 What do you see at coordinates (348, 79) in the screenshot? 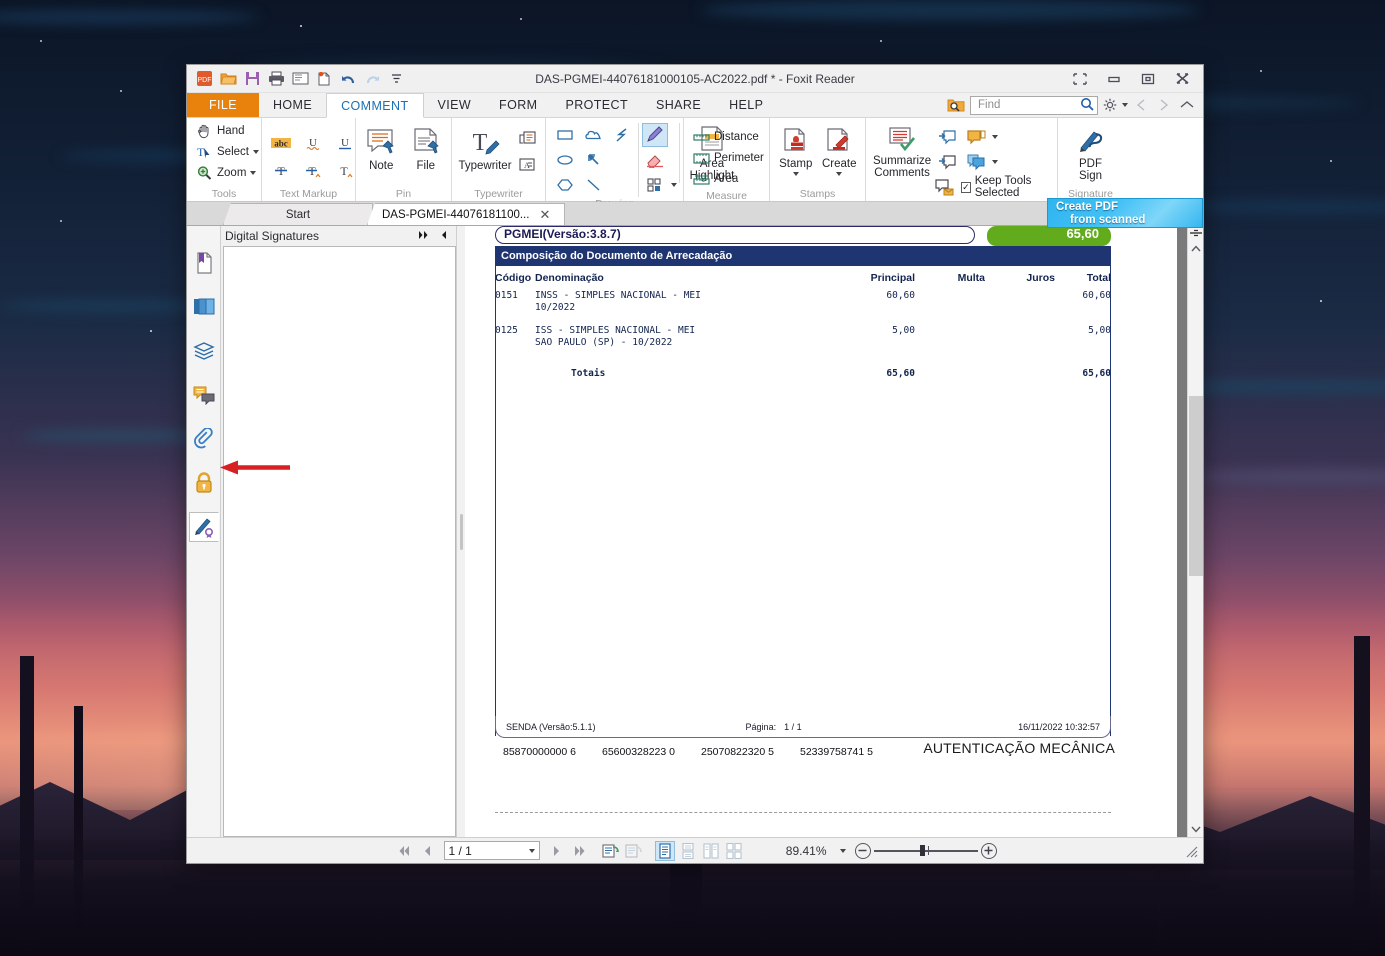
I see `undo-icon` at bounding box center [348, 79].